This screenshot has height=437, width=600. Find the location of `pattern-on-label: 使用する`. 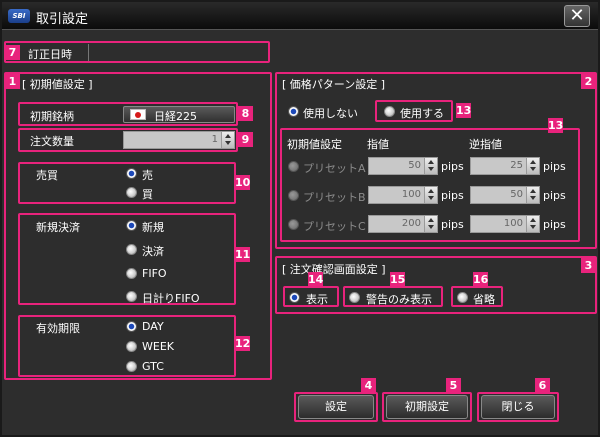

pattern-on-label: 使用する is located at coordinates (422, 113).